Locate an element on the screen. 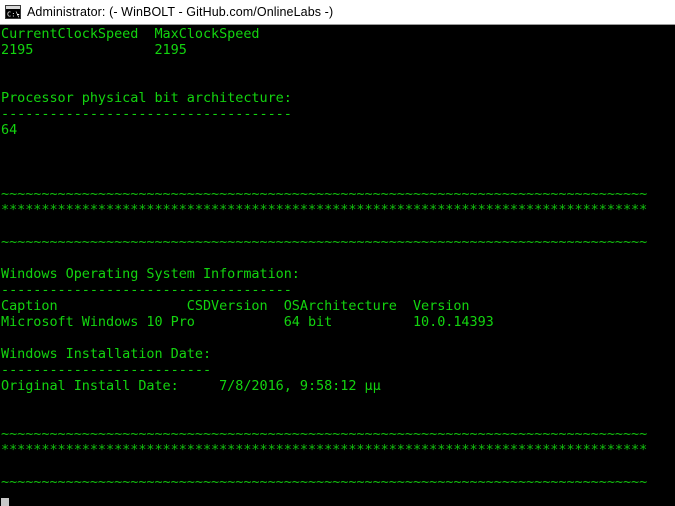 The width and height of the screenshot is (675, 506). console-line: Windows Operating System Information: is located at coordinates (150, 274).